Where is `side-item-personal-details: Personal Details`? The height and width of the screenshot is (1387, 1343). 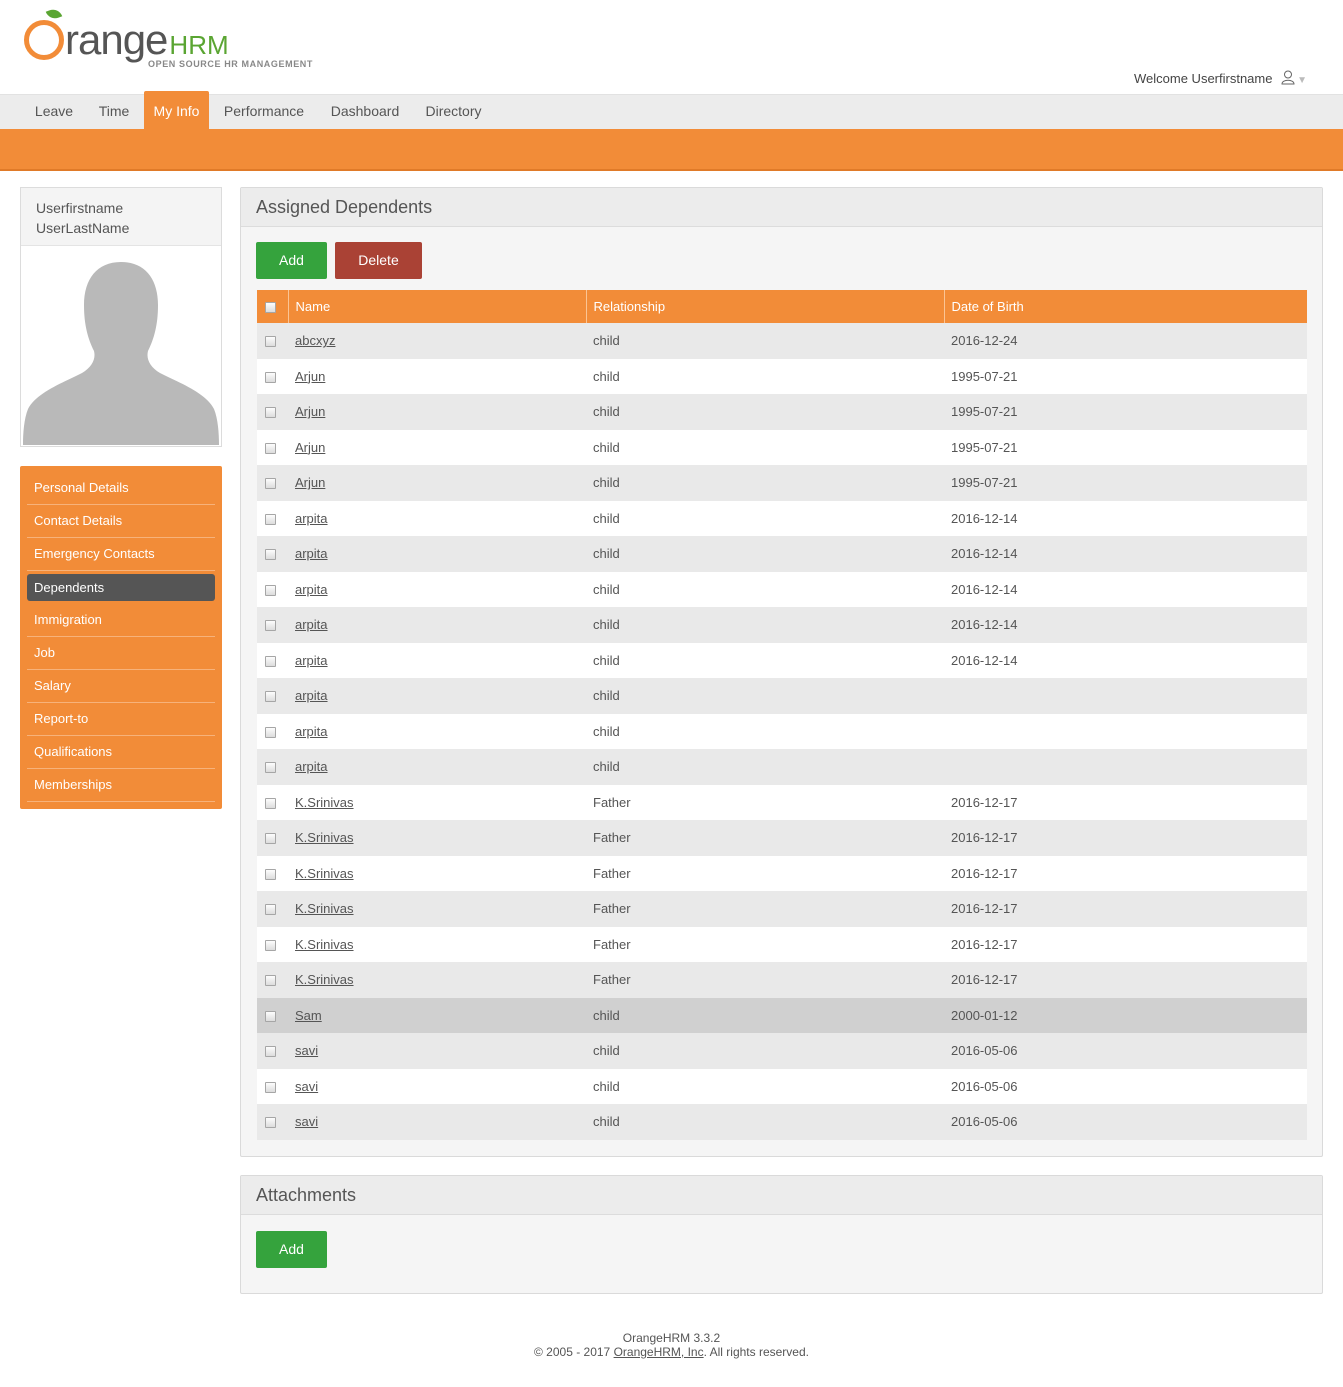 side-item-personal-details: Personal Details is located at coordinates (121, 488).